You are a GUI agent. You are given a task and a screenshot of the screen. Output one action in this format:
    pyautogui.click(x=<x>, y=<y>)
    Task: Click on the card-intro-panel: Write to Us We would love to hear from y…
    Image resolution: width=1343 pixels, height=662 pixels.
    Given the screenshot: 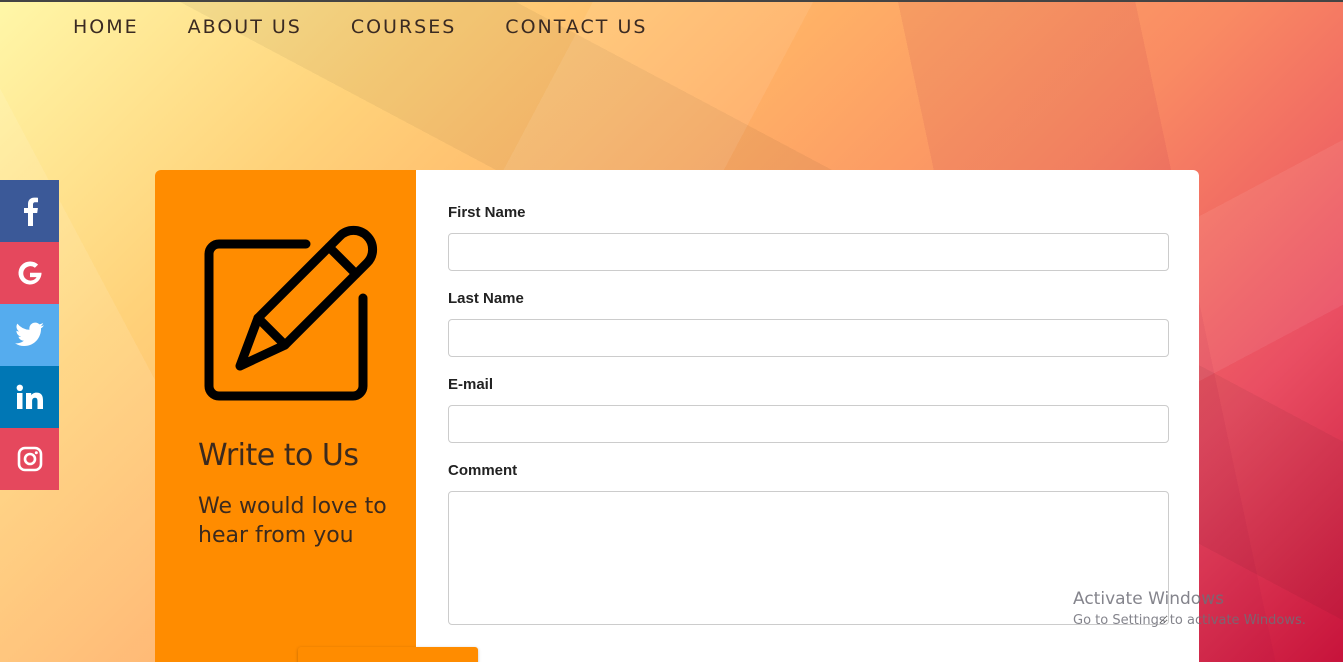 What is the action you would take?
    pyautogui.click(x=285, y=416)
    